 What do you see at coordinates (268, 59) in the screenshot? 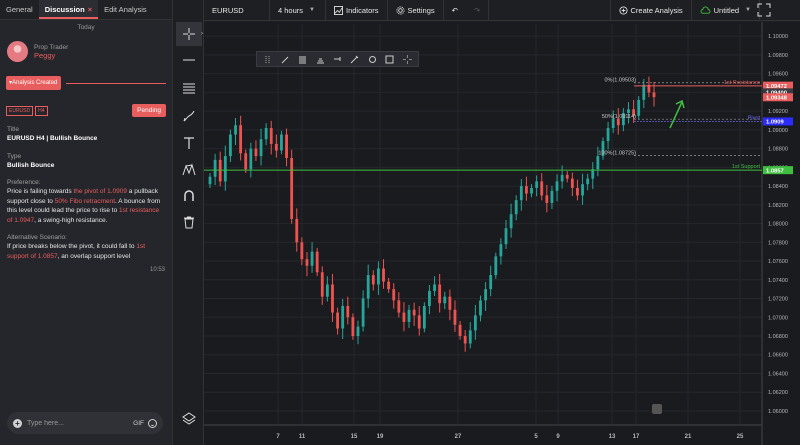
I see `drag-handle-icon` at bounding box center [268, 59].